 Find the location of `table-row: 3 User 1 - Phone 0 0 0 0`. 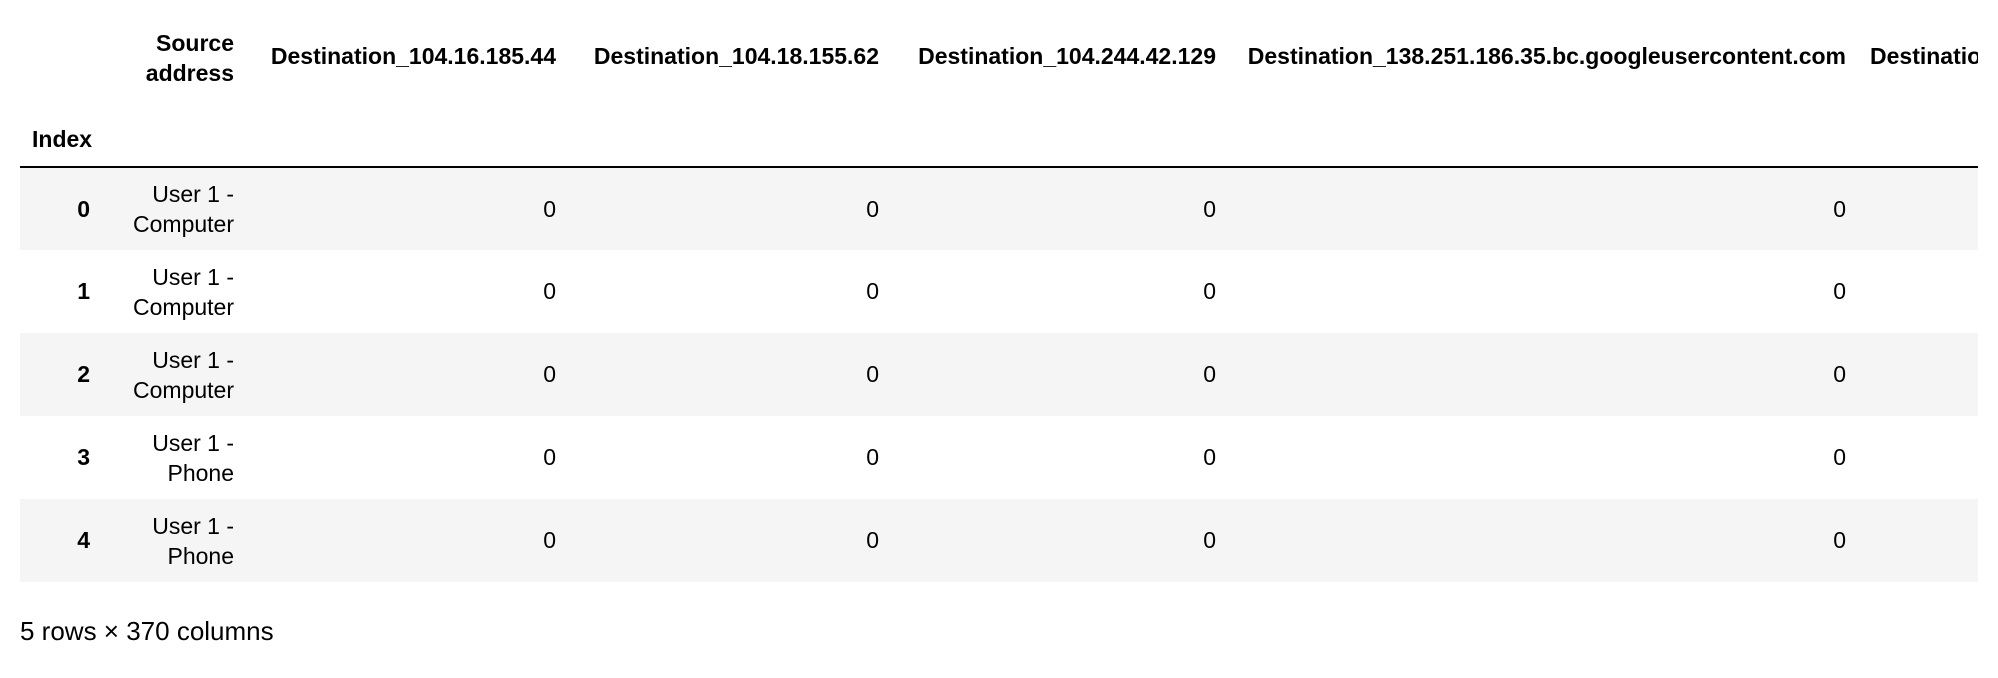

table-row: 3 User 1 - Phone 0 0 0 0 is located at coordinates (999, 457).